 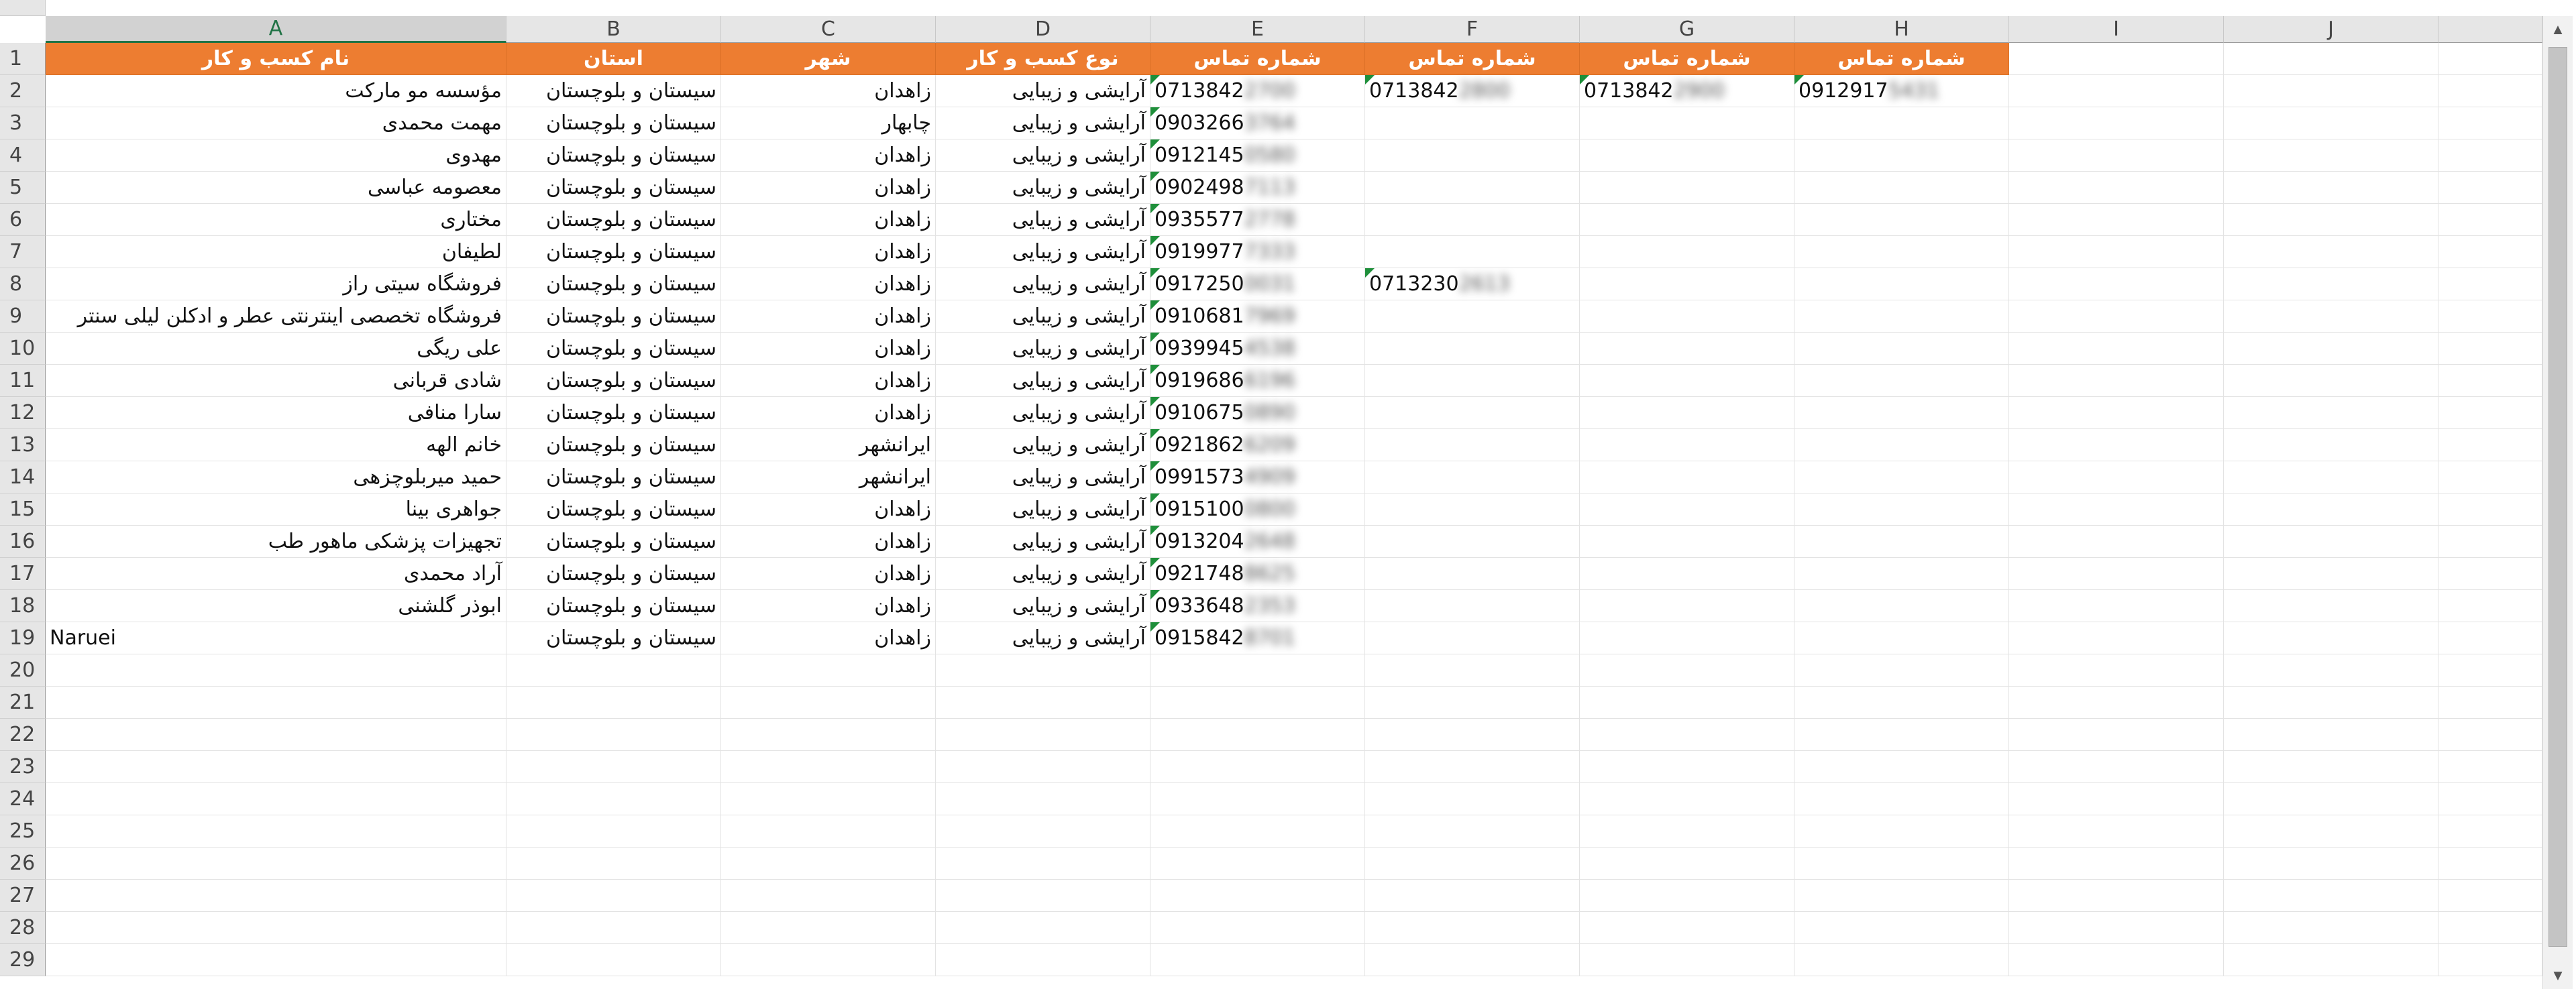 What do you see at coordinates (23, 510) in the screenshot?
I see `row-header-15: 15` at bounding box center [23, 510].